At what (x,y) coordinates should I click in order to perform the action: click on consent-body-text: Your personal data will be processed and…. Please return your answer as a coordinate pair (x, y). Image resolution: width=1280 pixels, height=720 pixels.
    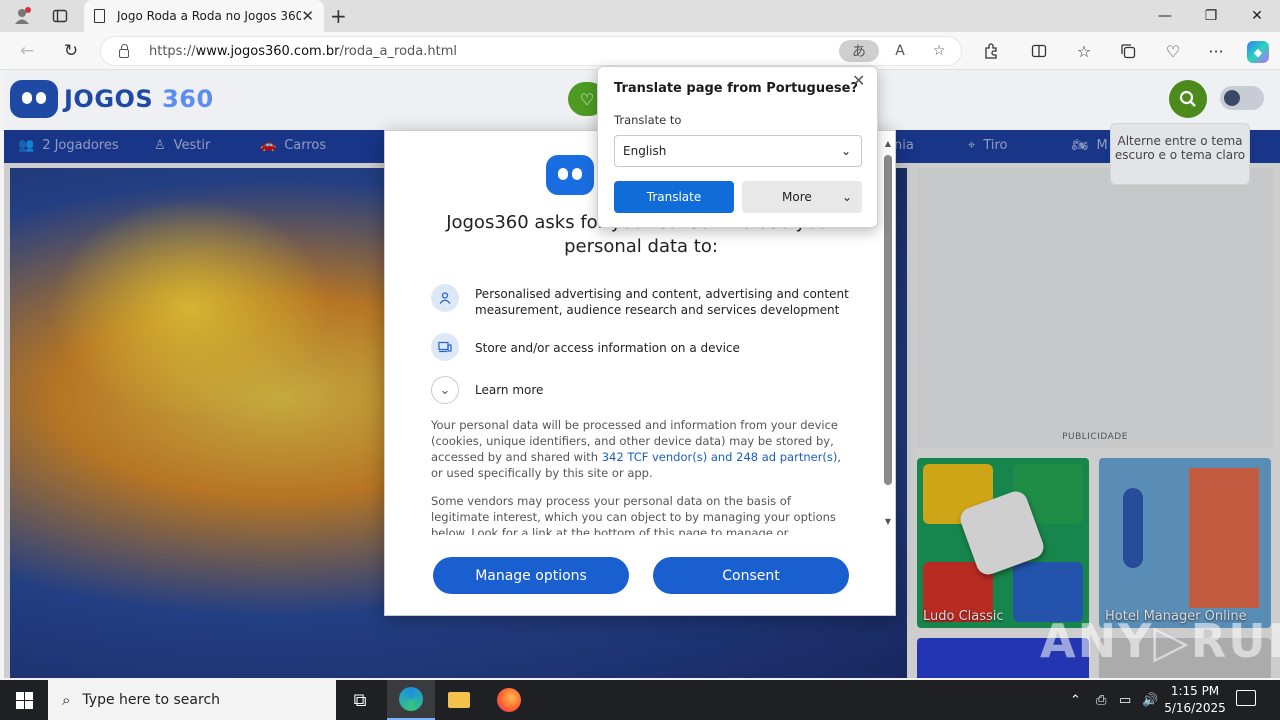
    Looking at the image, I should click on (636, 449).